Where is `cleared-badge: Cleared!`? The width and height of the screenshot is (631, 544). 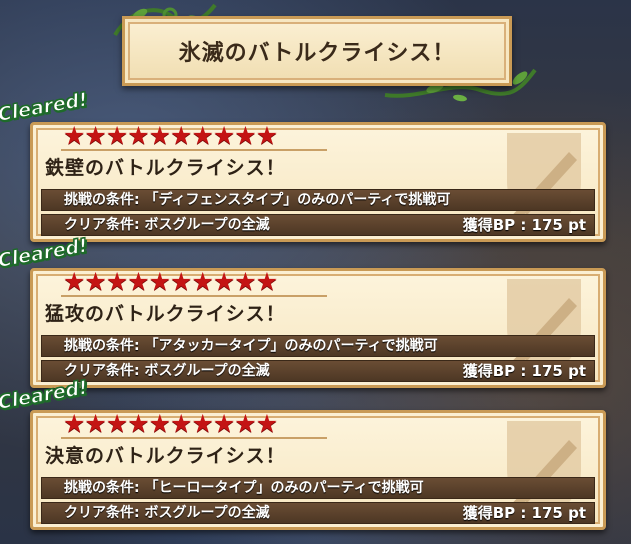 cleared-badge: Cleared! is located at coordinates (45, 107).